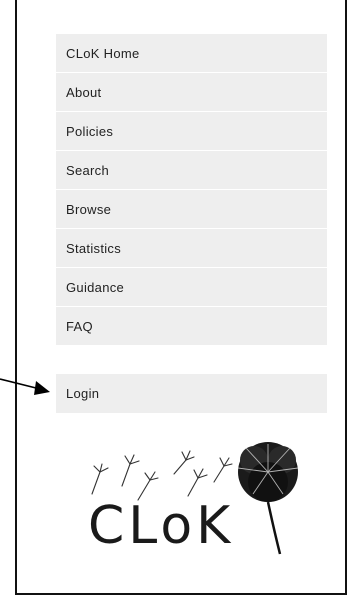  What do you see at coordinates (191, 393) in the screenshot?
I see `login-button: Login` at bounding box center [191, 393].